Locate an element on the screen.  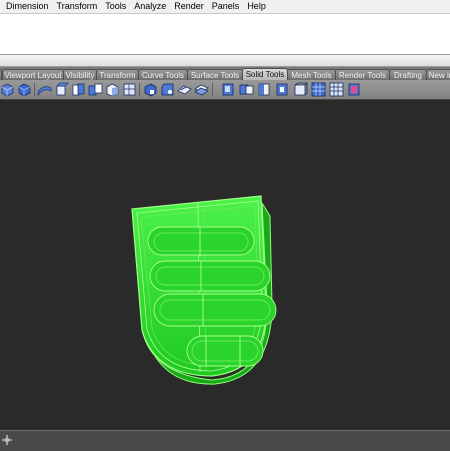
pipe-icon is located at coordinates (44, 89).